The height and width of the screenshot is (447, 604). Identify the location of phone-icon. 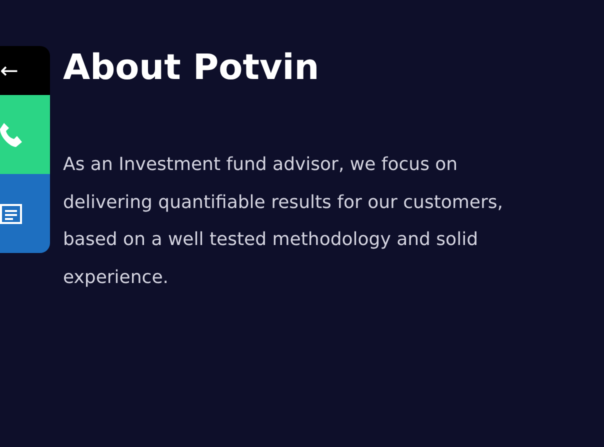
(11, 134).